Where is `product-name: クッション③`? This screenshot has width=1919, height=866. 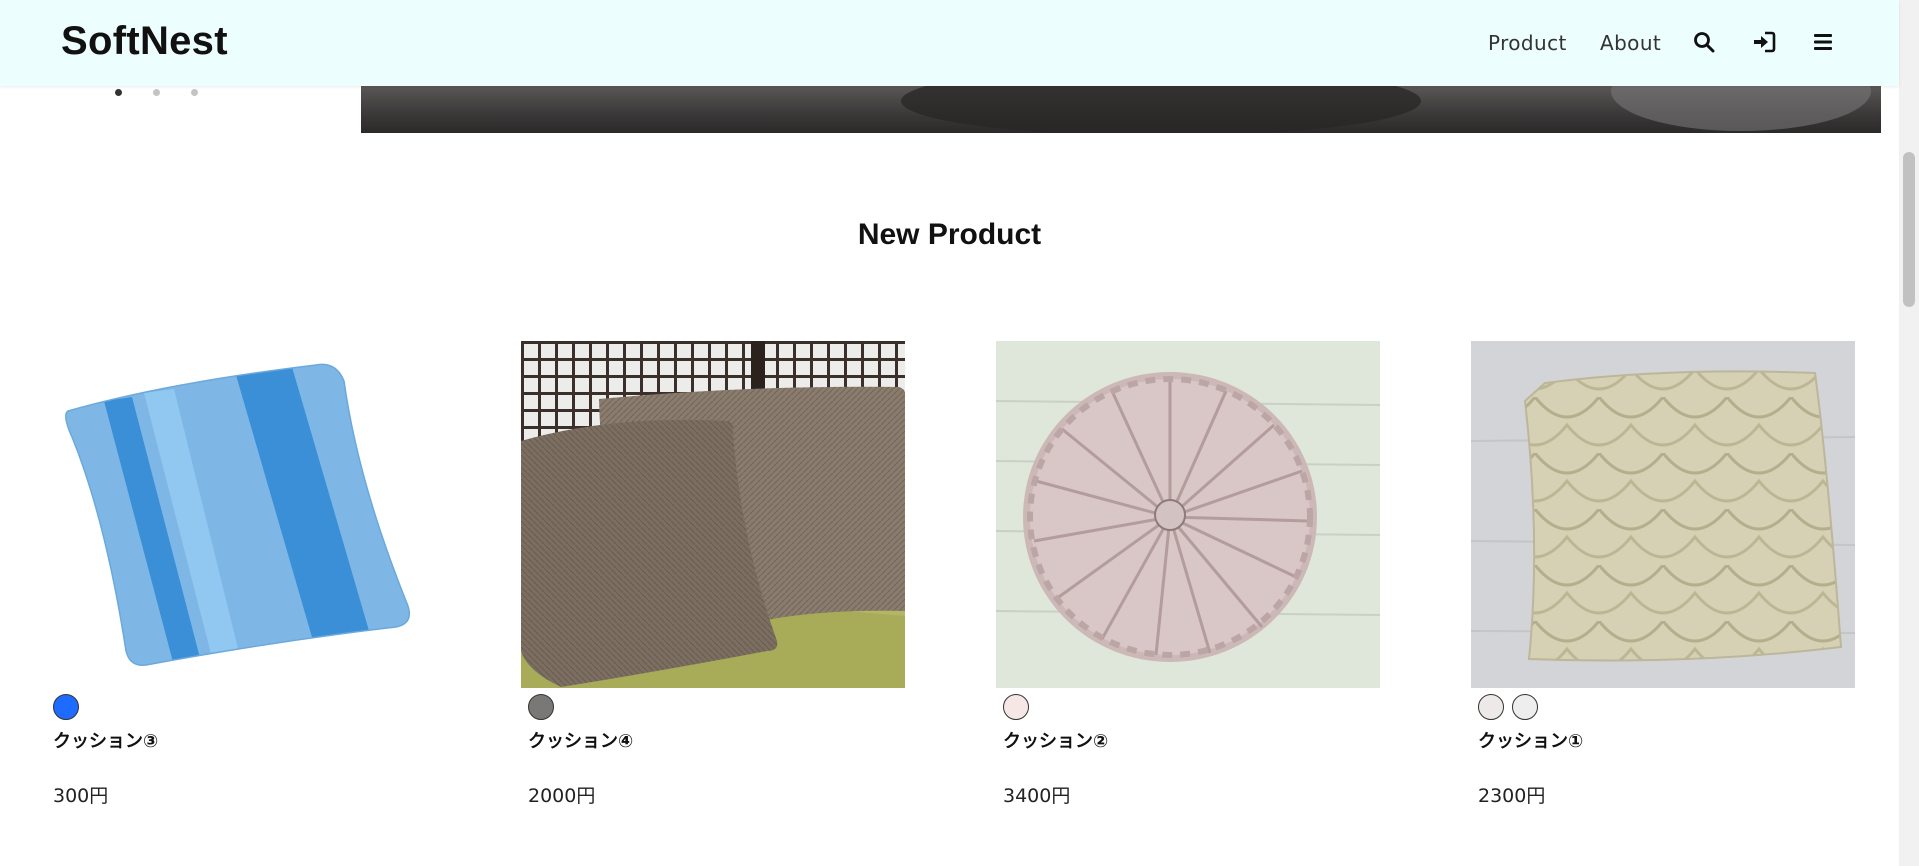 product-name: クッション③ is located at coordinates (105, 740).